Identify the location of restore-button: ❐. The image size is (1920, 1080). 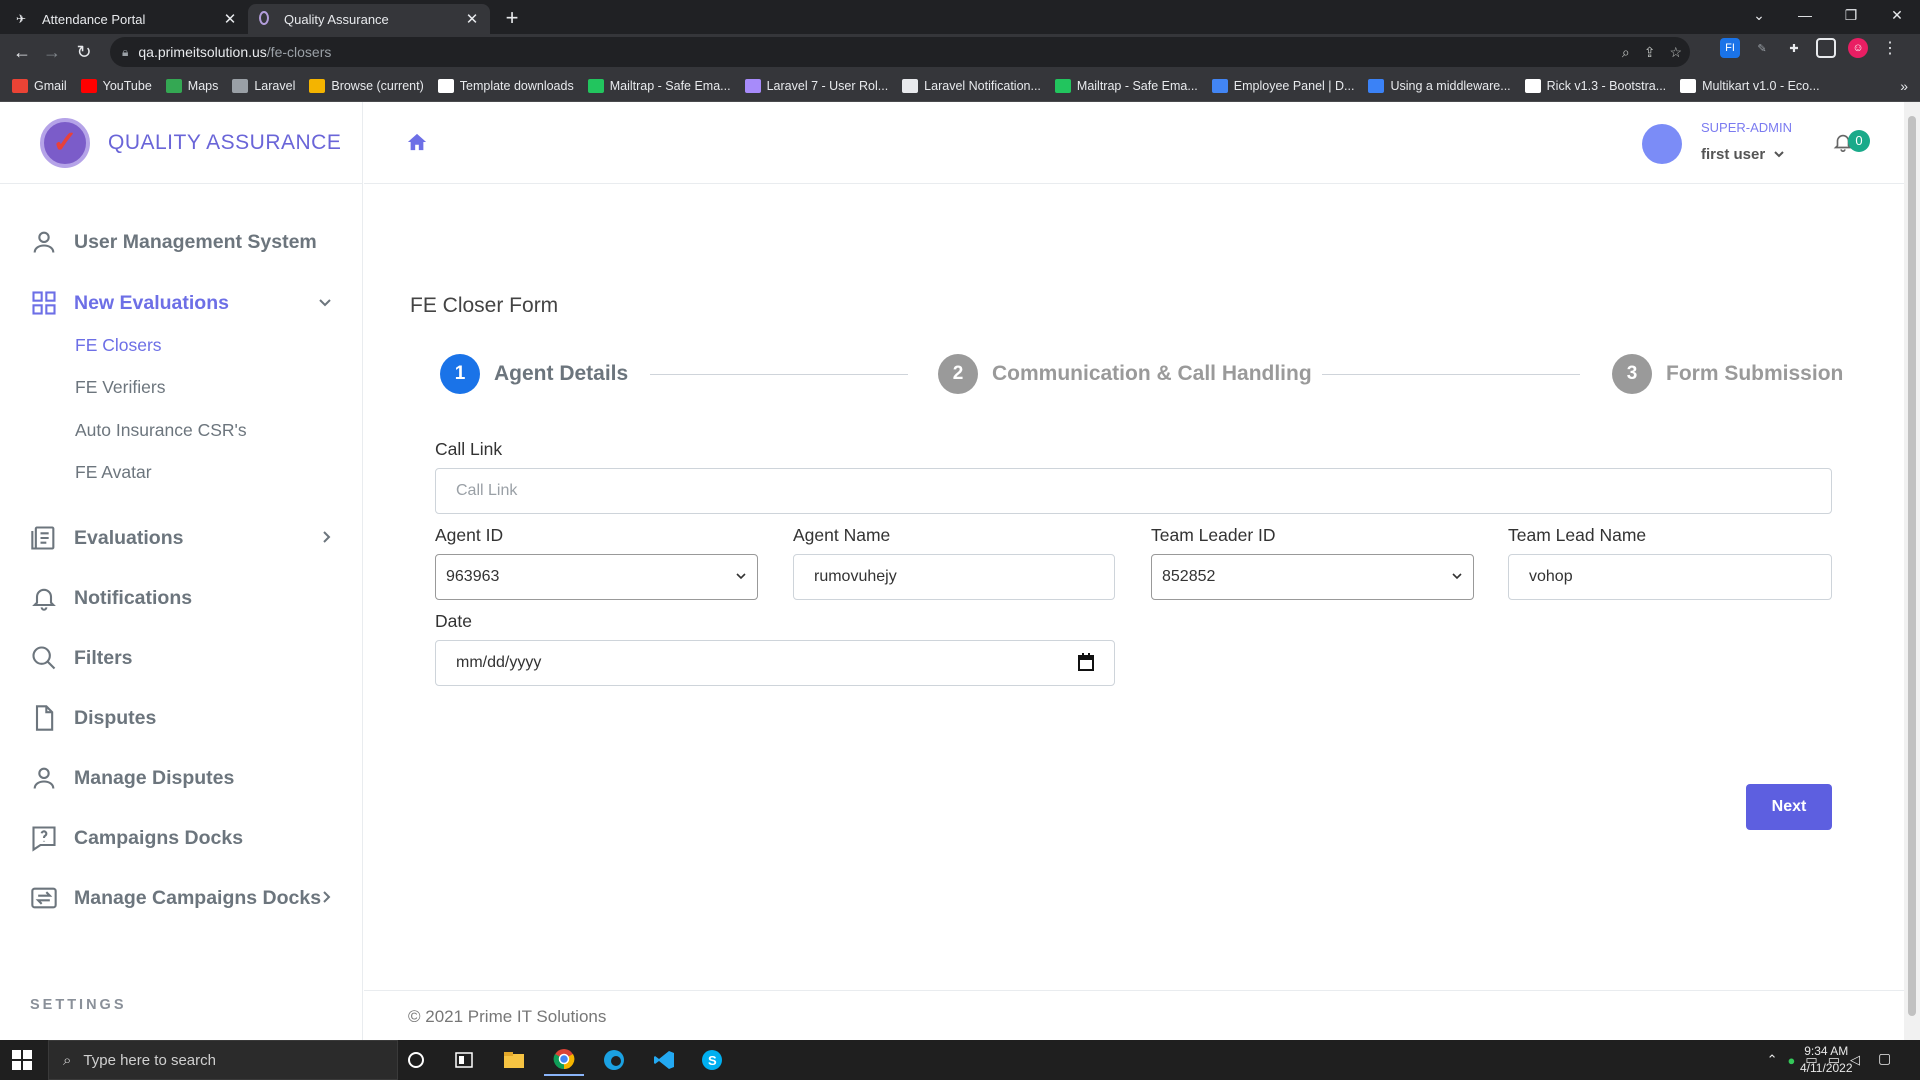
(1851, 15).